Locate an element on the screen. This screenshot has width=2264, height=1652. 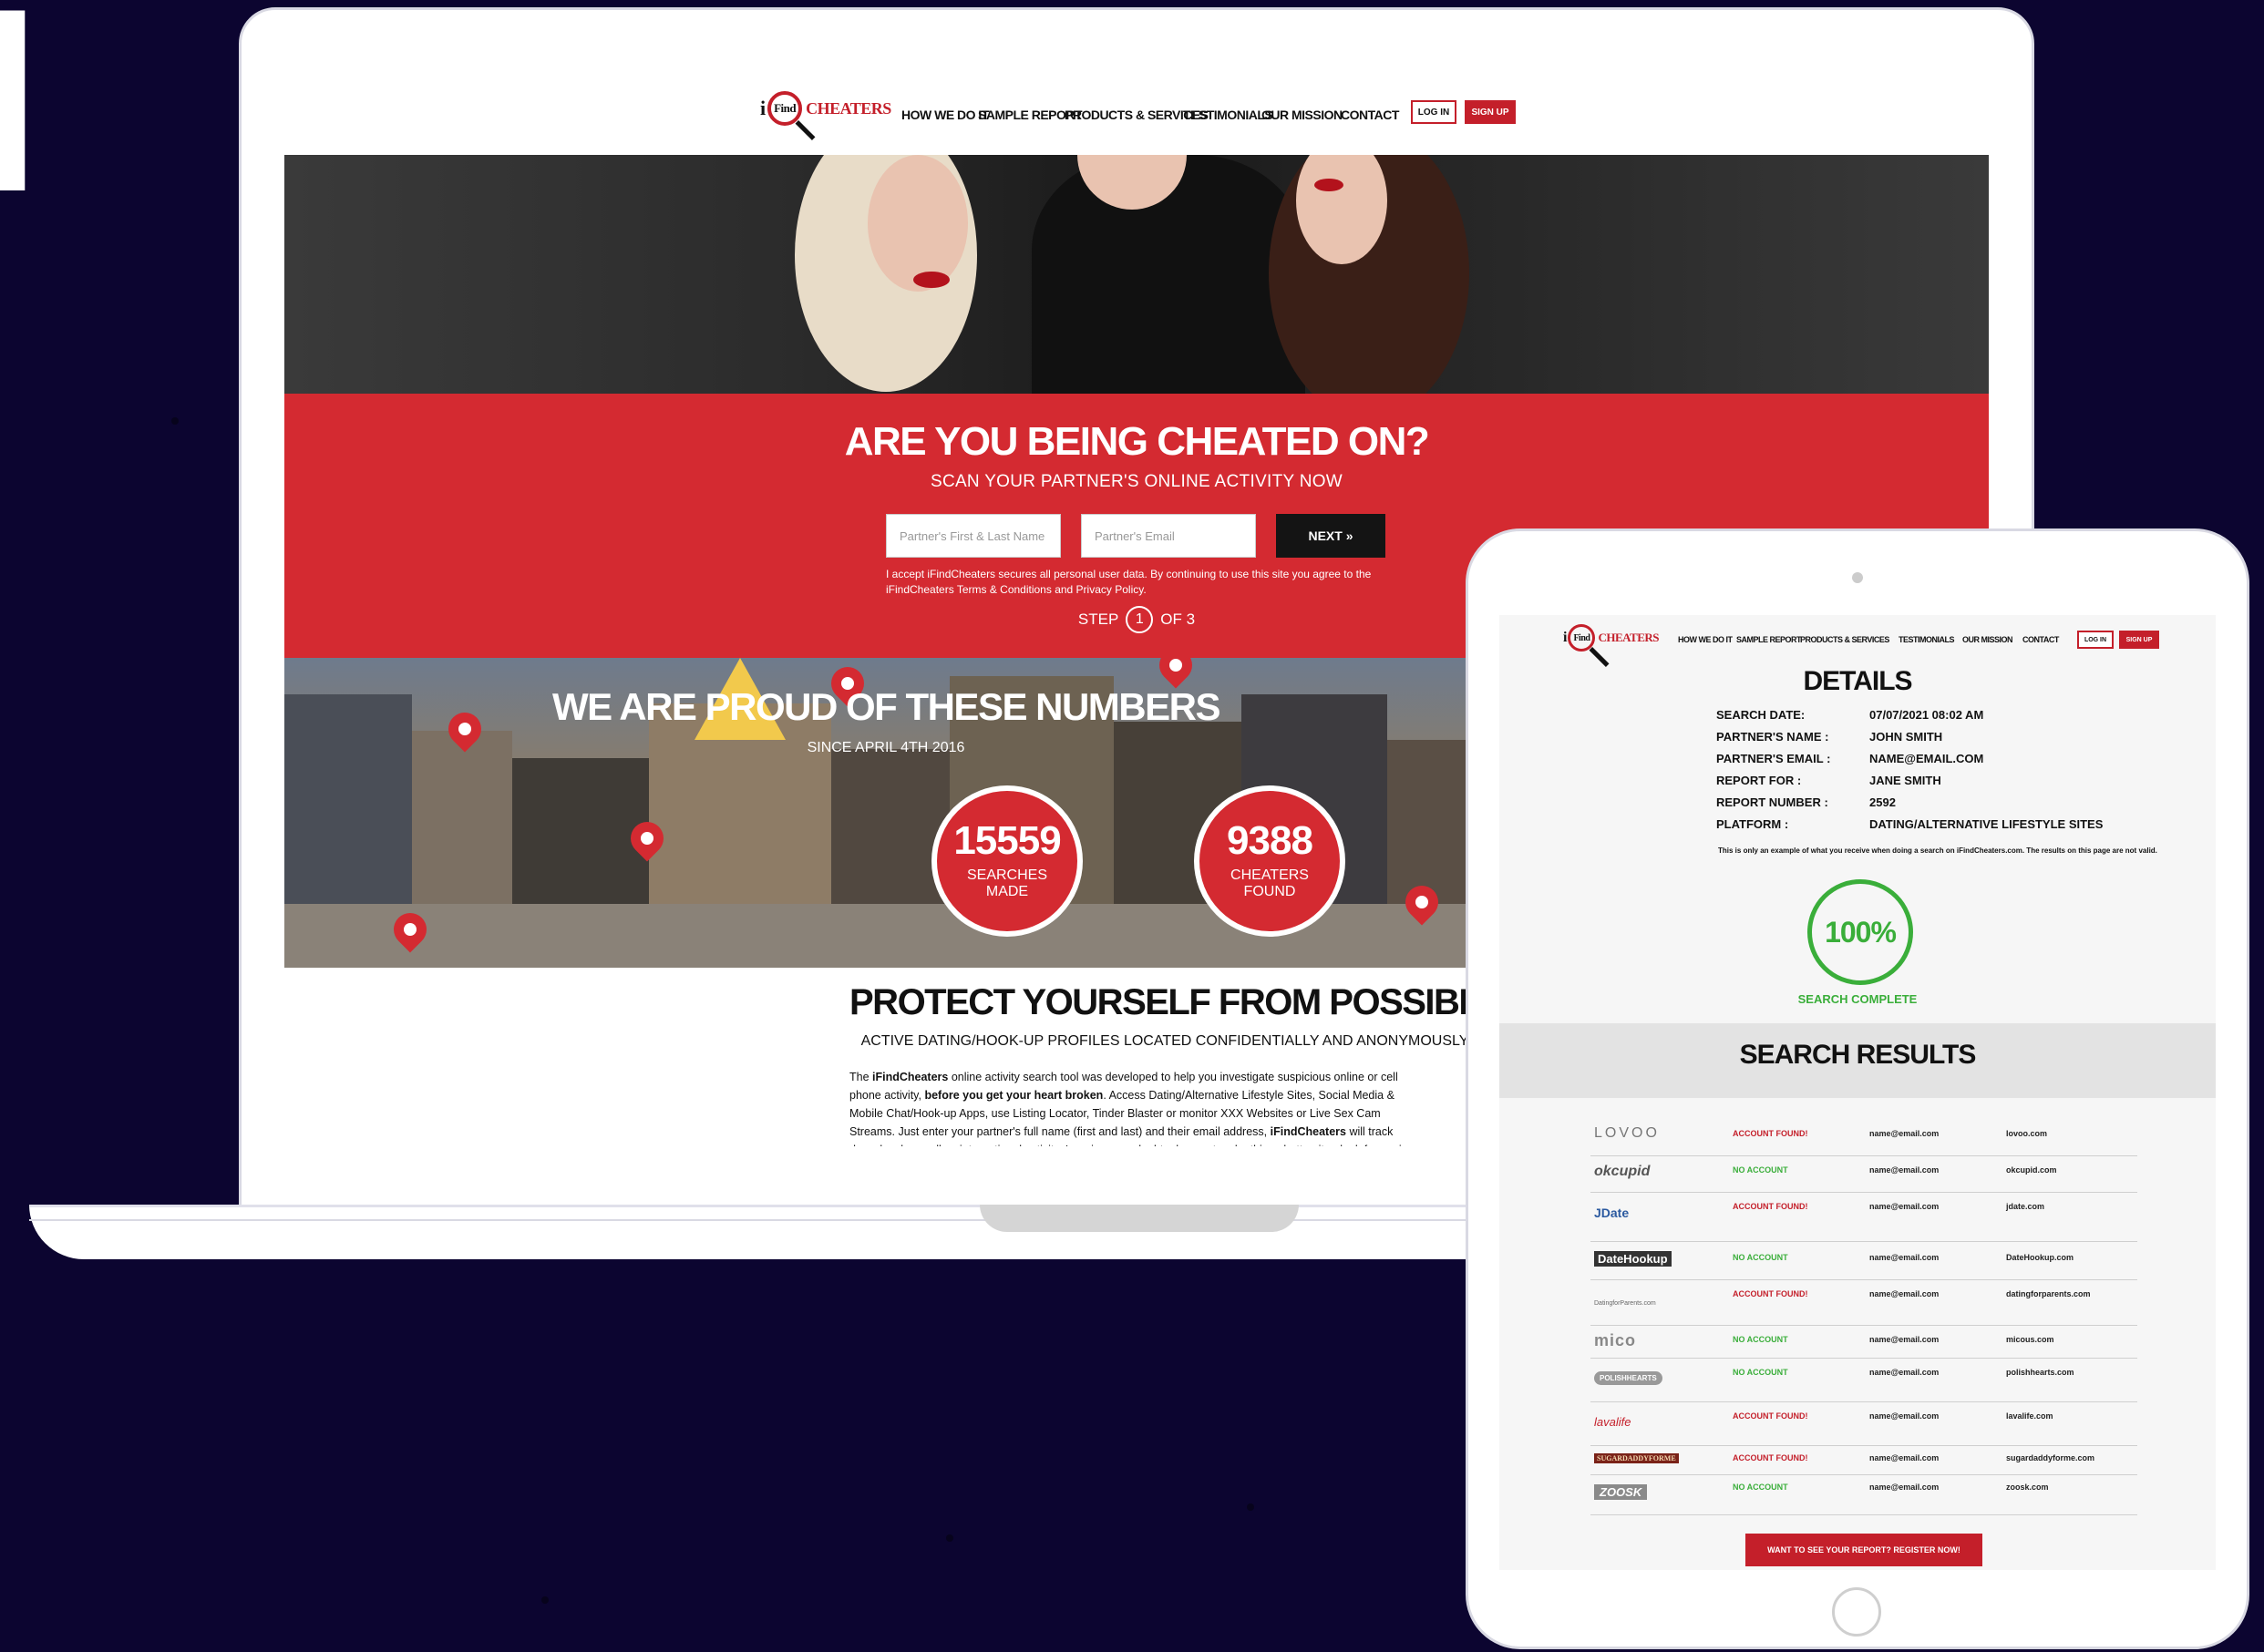
result-logo: okcupid is located at coordinates (1623, 1171).